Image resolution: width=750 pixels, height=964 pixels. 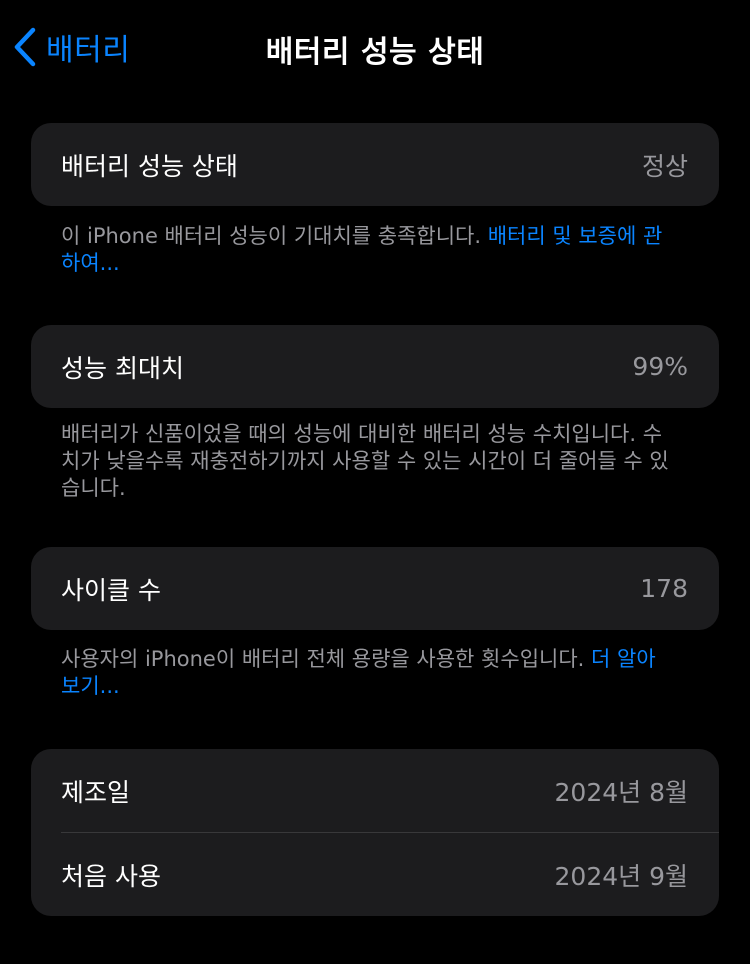 What do you see at coordinates (375, 790) in the screenshot?
I see `manufacture-date-row: 제조일 2024년 8월` at bounding box center [375, 790].